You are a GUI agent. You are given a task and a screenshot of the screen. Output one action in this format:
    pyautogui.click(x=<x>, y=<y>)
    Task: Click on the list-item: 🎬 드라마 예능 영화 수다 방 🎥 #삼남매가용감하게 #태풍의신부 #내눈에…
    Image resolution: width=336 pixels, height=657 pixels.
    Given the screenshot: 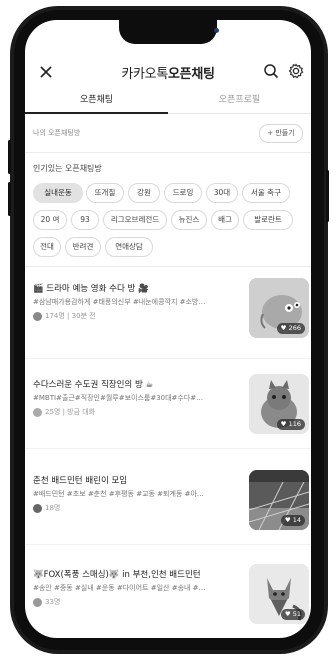 What is the action you would take?
    pyautogui.click(x=168, y=311)
    